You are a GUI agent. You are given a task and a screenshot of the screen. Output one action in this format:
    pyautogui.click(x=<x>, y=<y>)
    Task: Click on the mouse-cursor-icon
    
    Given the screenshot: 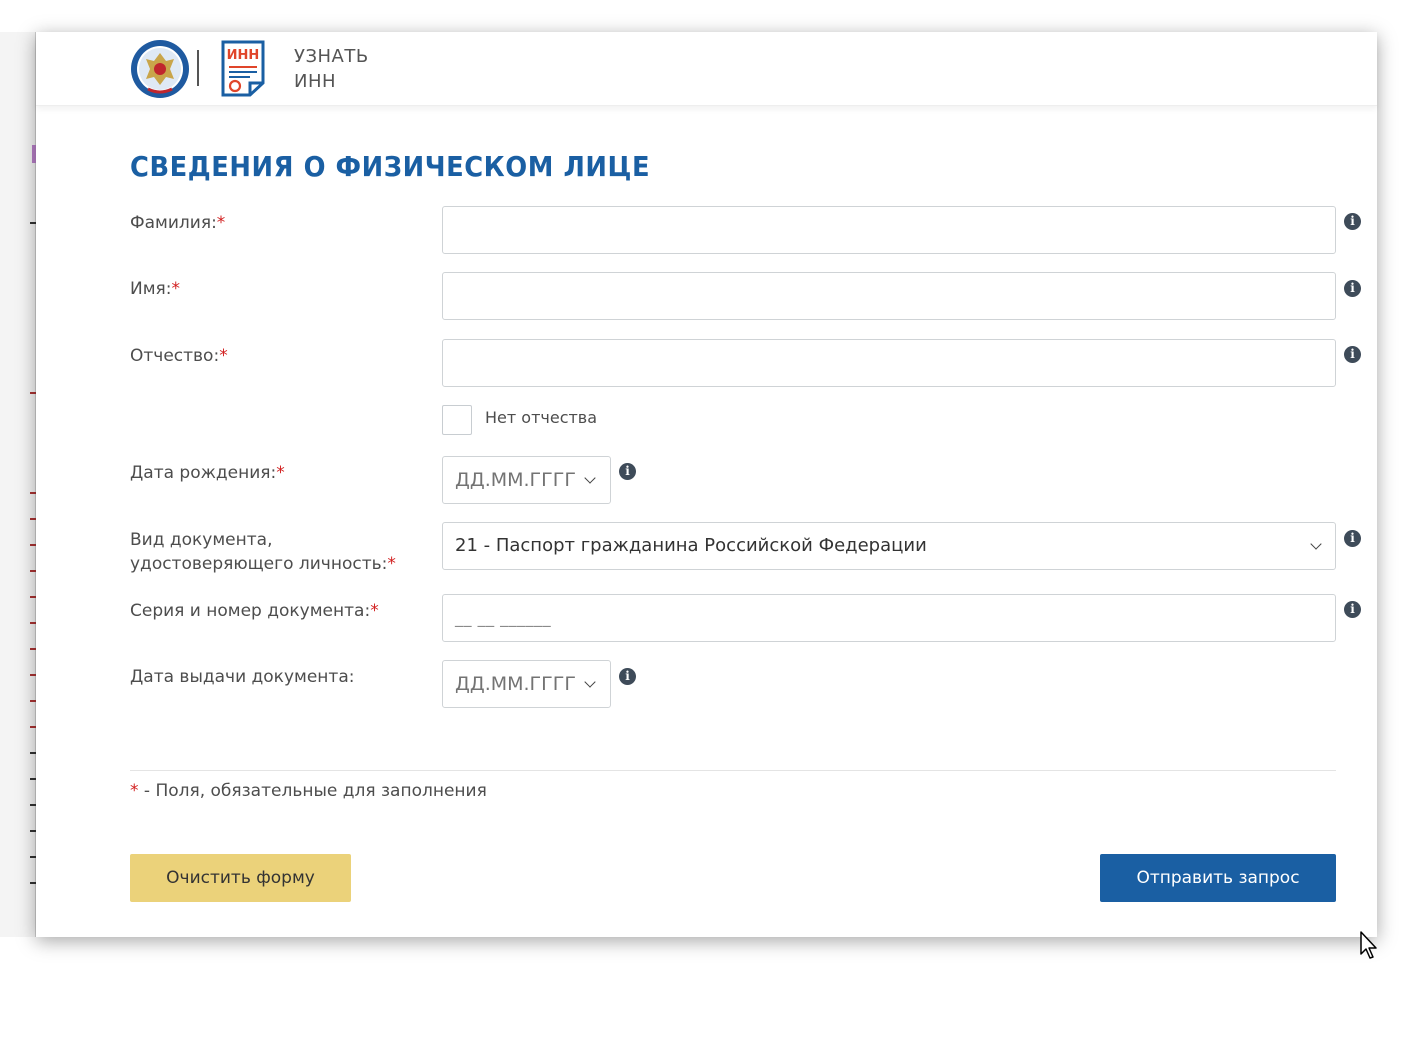 What is the action you would take?
    pyautogui.click(x=1368, y=945)
    